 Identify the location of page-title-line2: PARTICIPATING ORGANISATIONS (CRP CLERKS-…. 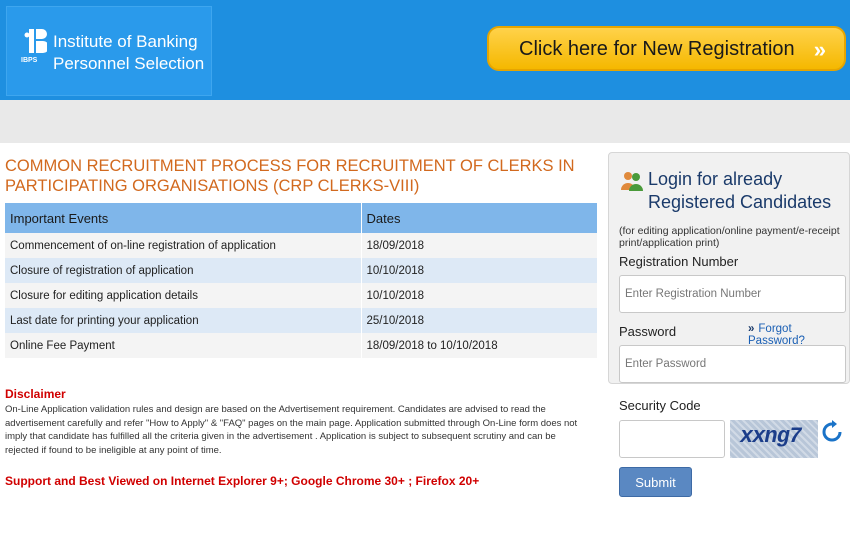
(212, 186).